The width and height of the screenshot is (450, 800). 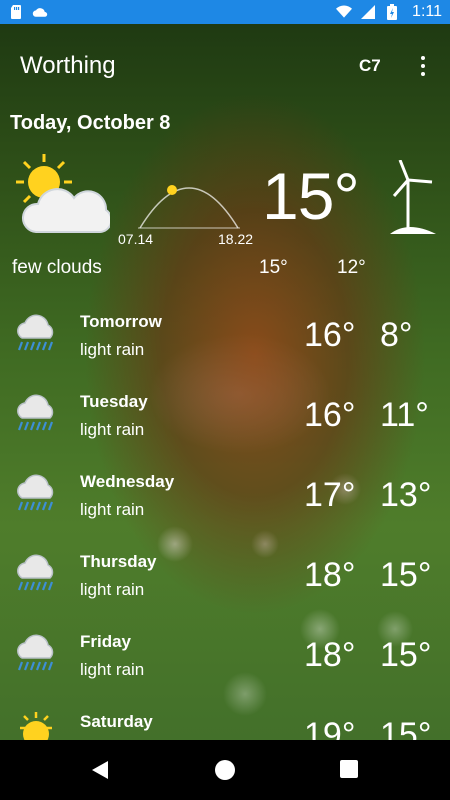 What do you see at coordinates (114, 401) in the screenshot?
I see `forecast-day: Tuesday` at bounding box center [114, 401].